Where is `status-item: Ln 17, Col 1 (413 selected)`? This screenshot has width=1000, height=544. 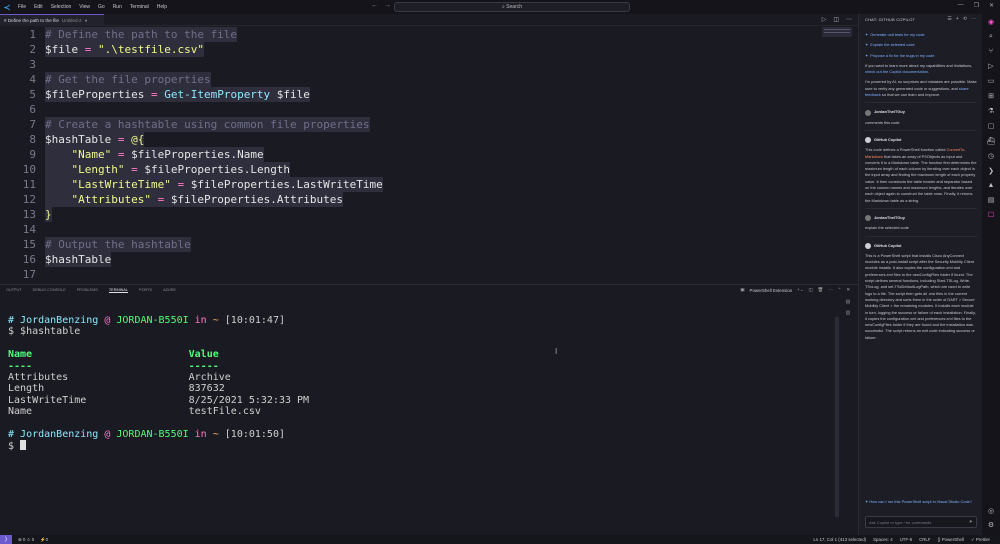 status-item: Ln 17, Col 1 (413 selected) is located at coordinates (839, 540).